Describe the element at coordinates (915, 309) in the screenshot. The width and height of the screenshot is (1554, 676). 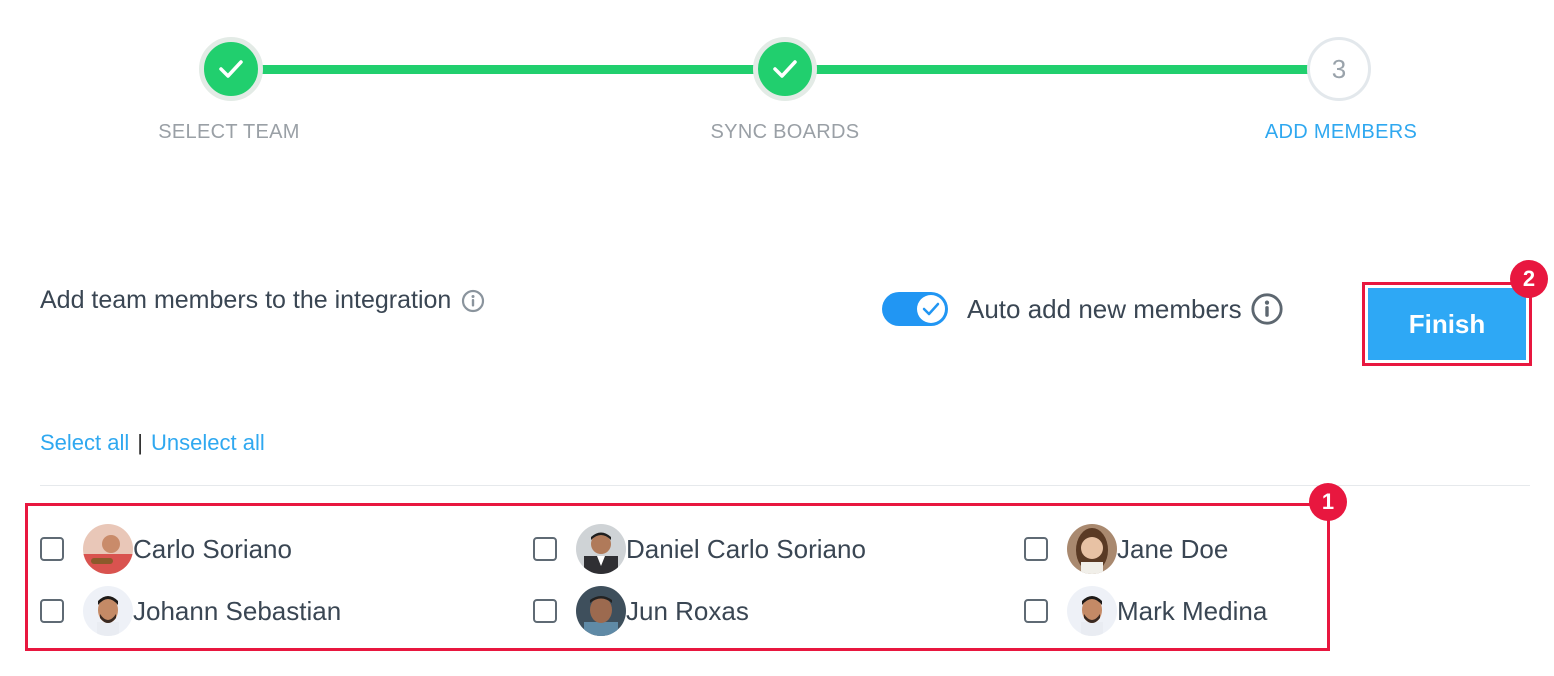
I see `auto-add-toggle` at that location.